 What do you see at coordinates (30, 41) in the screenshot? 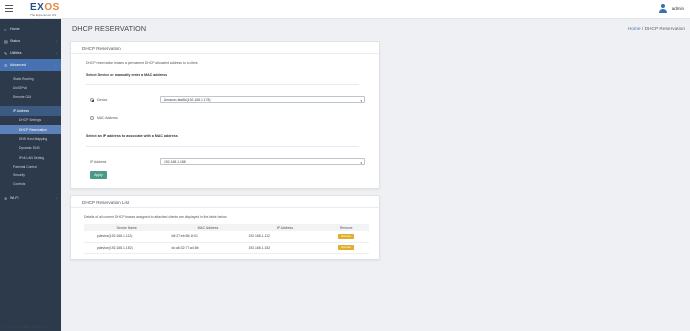
I see `sidebar-item-status: ▤ Status ›` at bounding box center [30, 41].